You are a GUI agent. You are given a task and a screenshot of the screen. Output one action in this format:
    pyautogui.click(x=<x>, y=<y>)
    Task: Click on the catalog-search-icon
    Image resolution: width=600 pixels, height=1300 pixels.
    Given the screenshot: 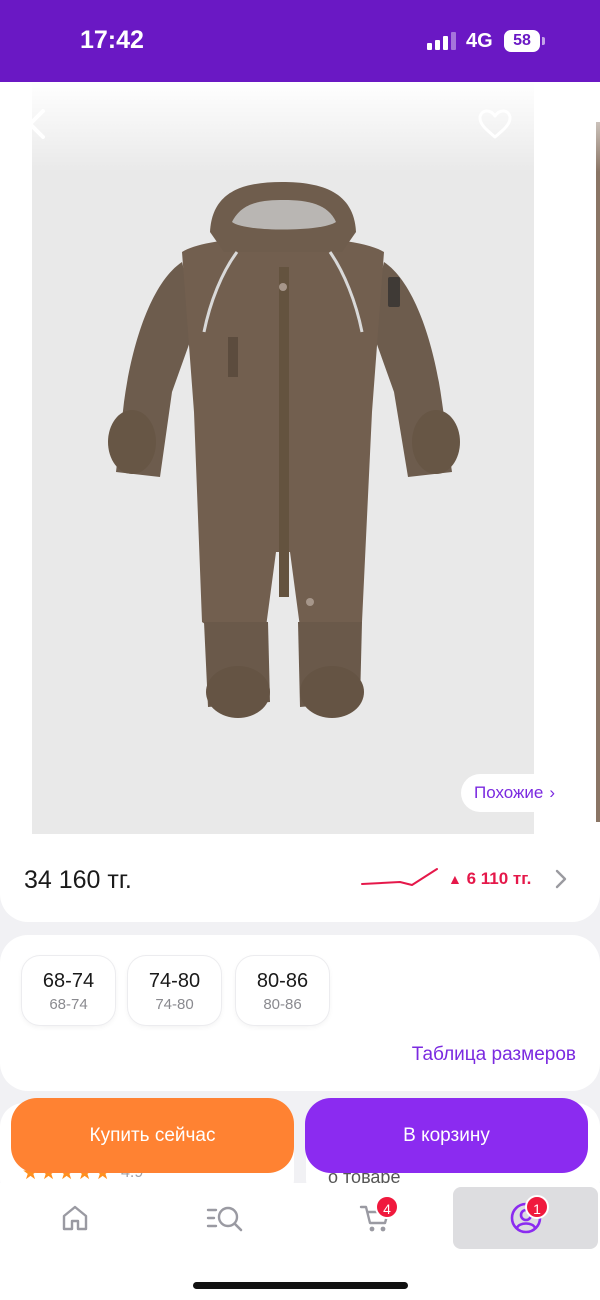 What is the action you would take?
    pyautogui.click(x=224, y=1219)
    